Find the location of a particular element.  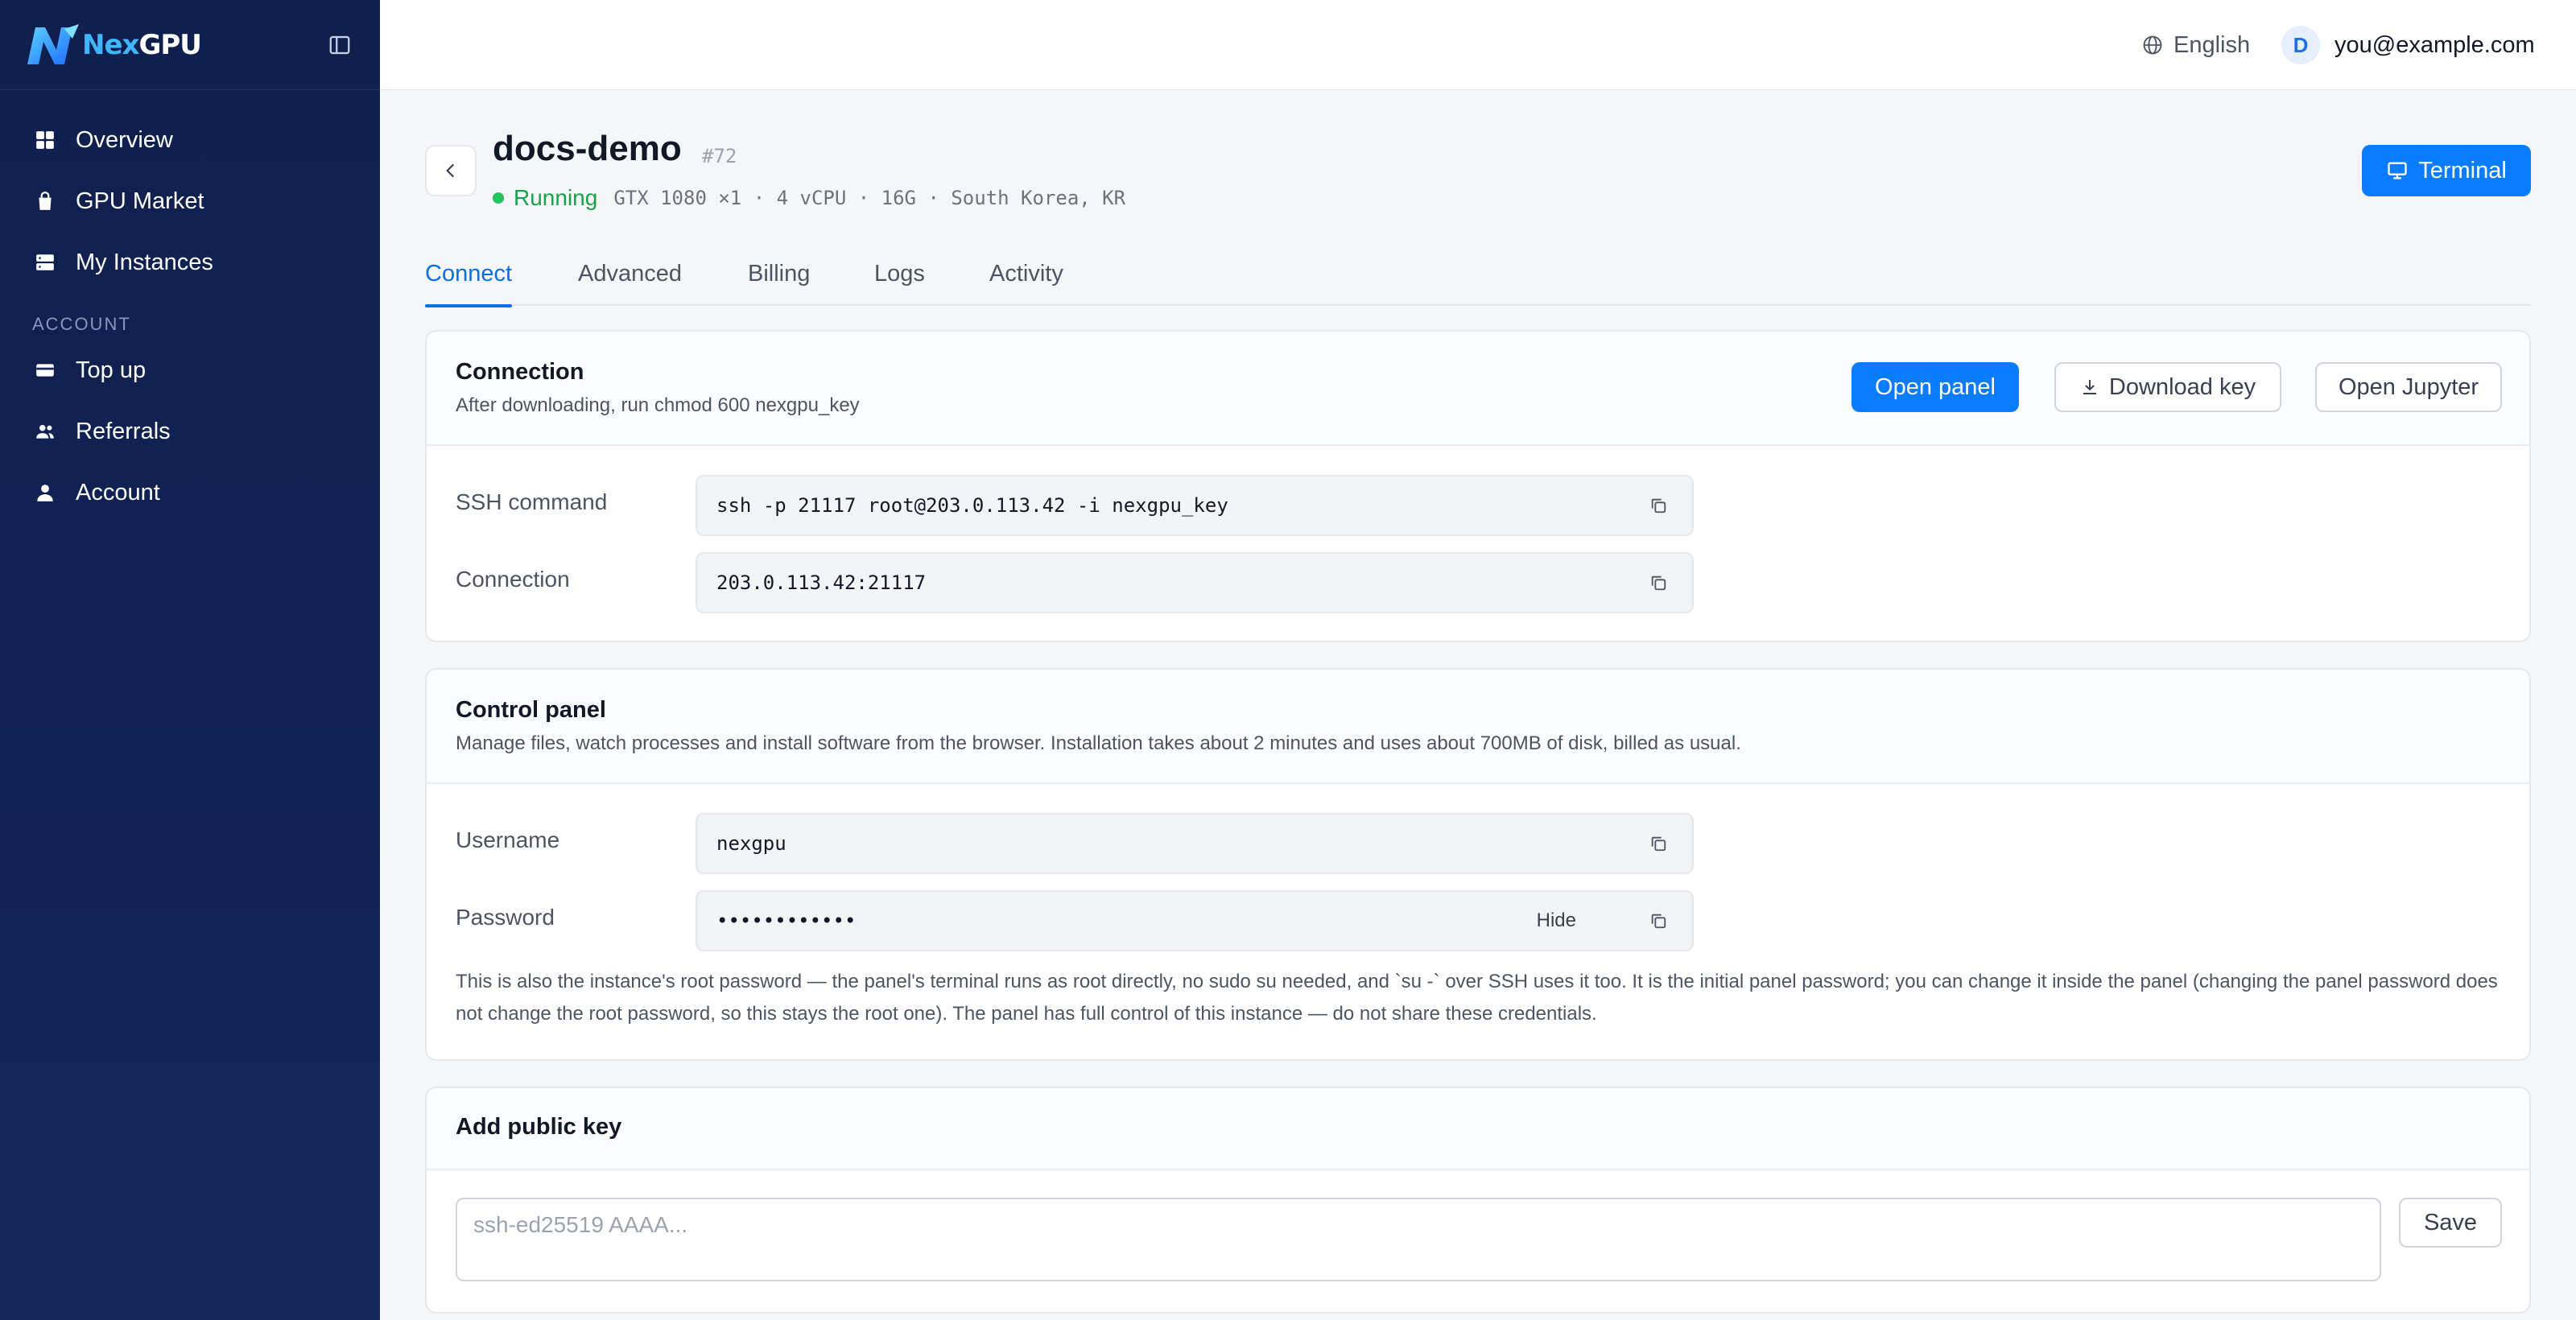

password-label: Password is located at coordinates (505, 918).